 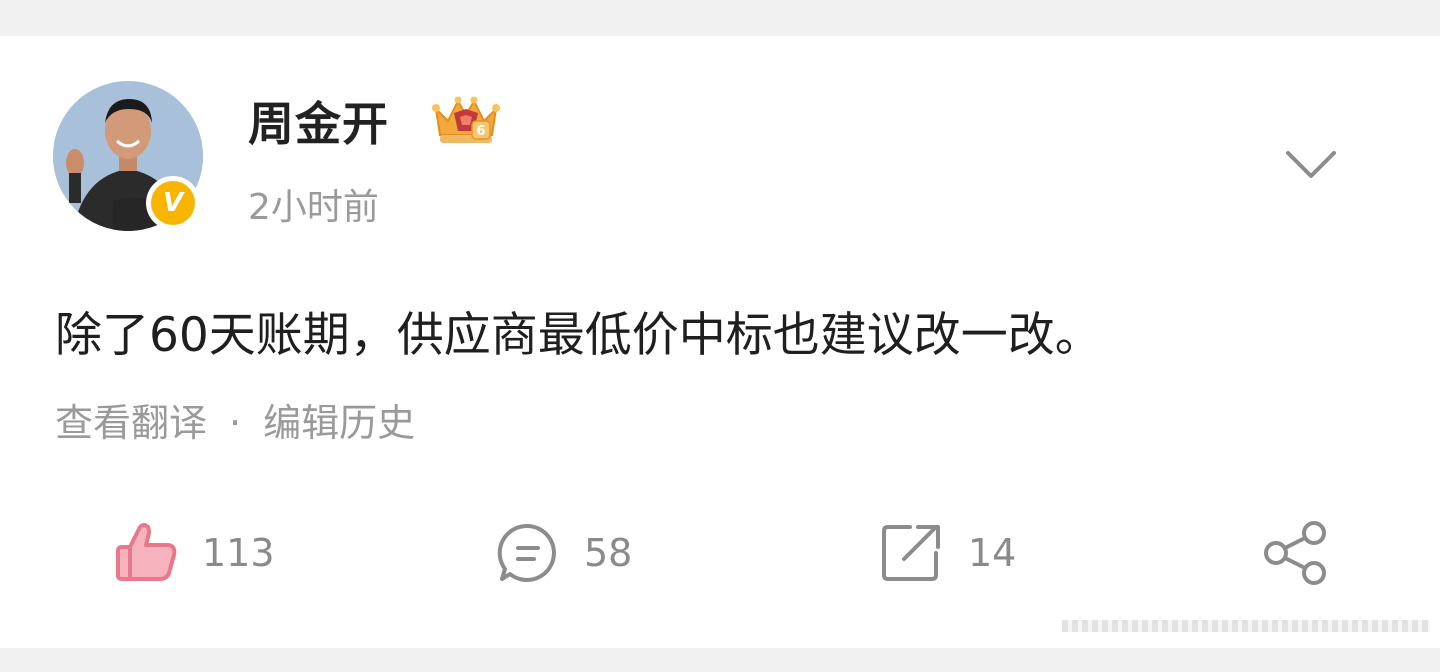 What do you see at coordinates (608, 553) in the screenshot?
I see `comment-count: 58` at bounding box center [608, 553].